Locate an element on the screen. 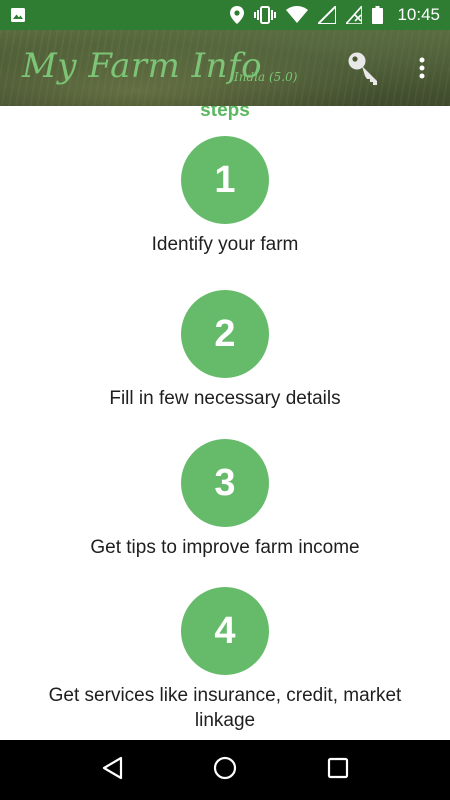  step-number-badge: 4 is located at coordinates (225, 631).